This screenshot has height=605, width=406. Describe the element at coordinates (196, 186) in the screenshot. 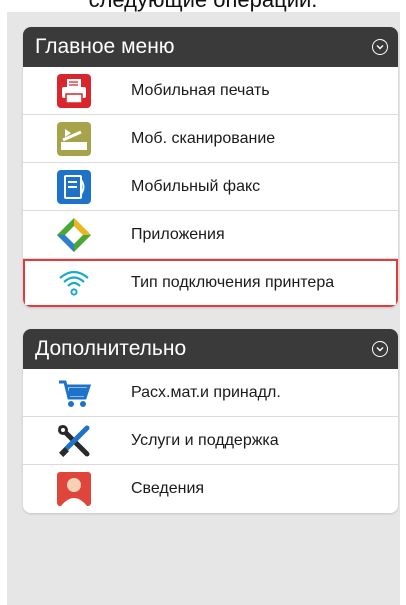

I see `menu-item-label: Мобильный факс` at that location.